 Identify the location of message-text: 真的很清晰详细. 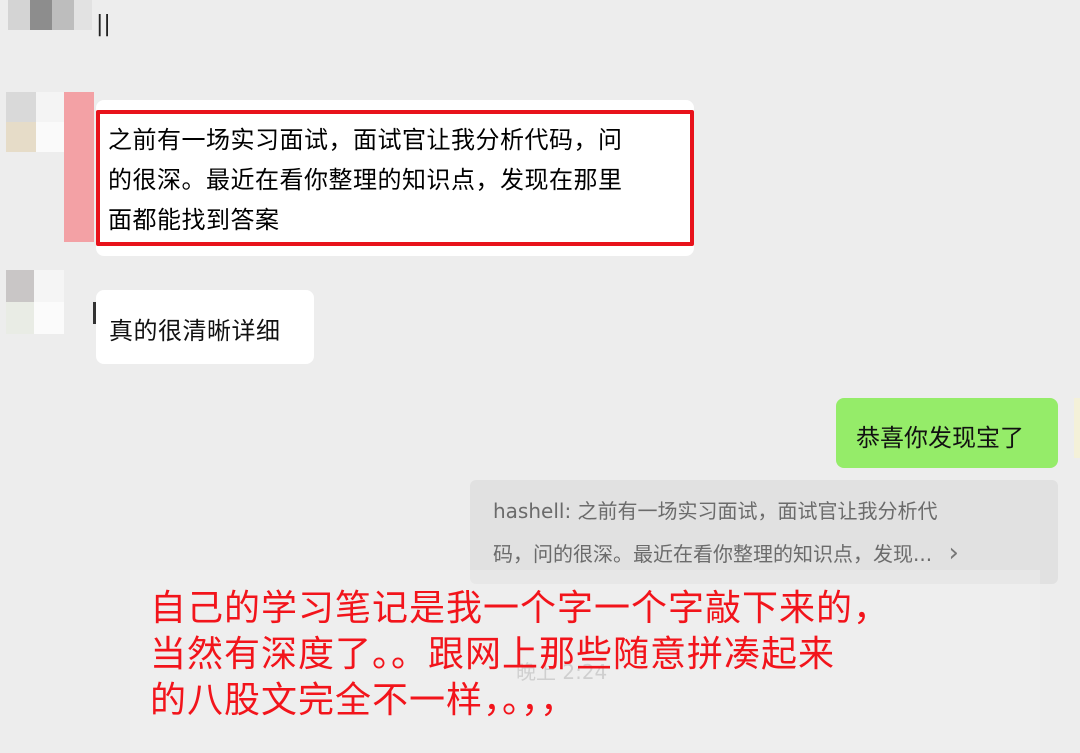
(195, 331).